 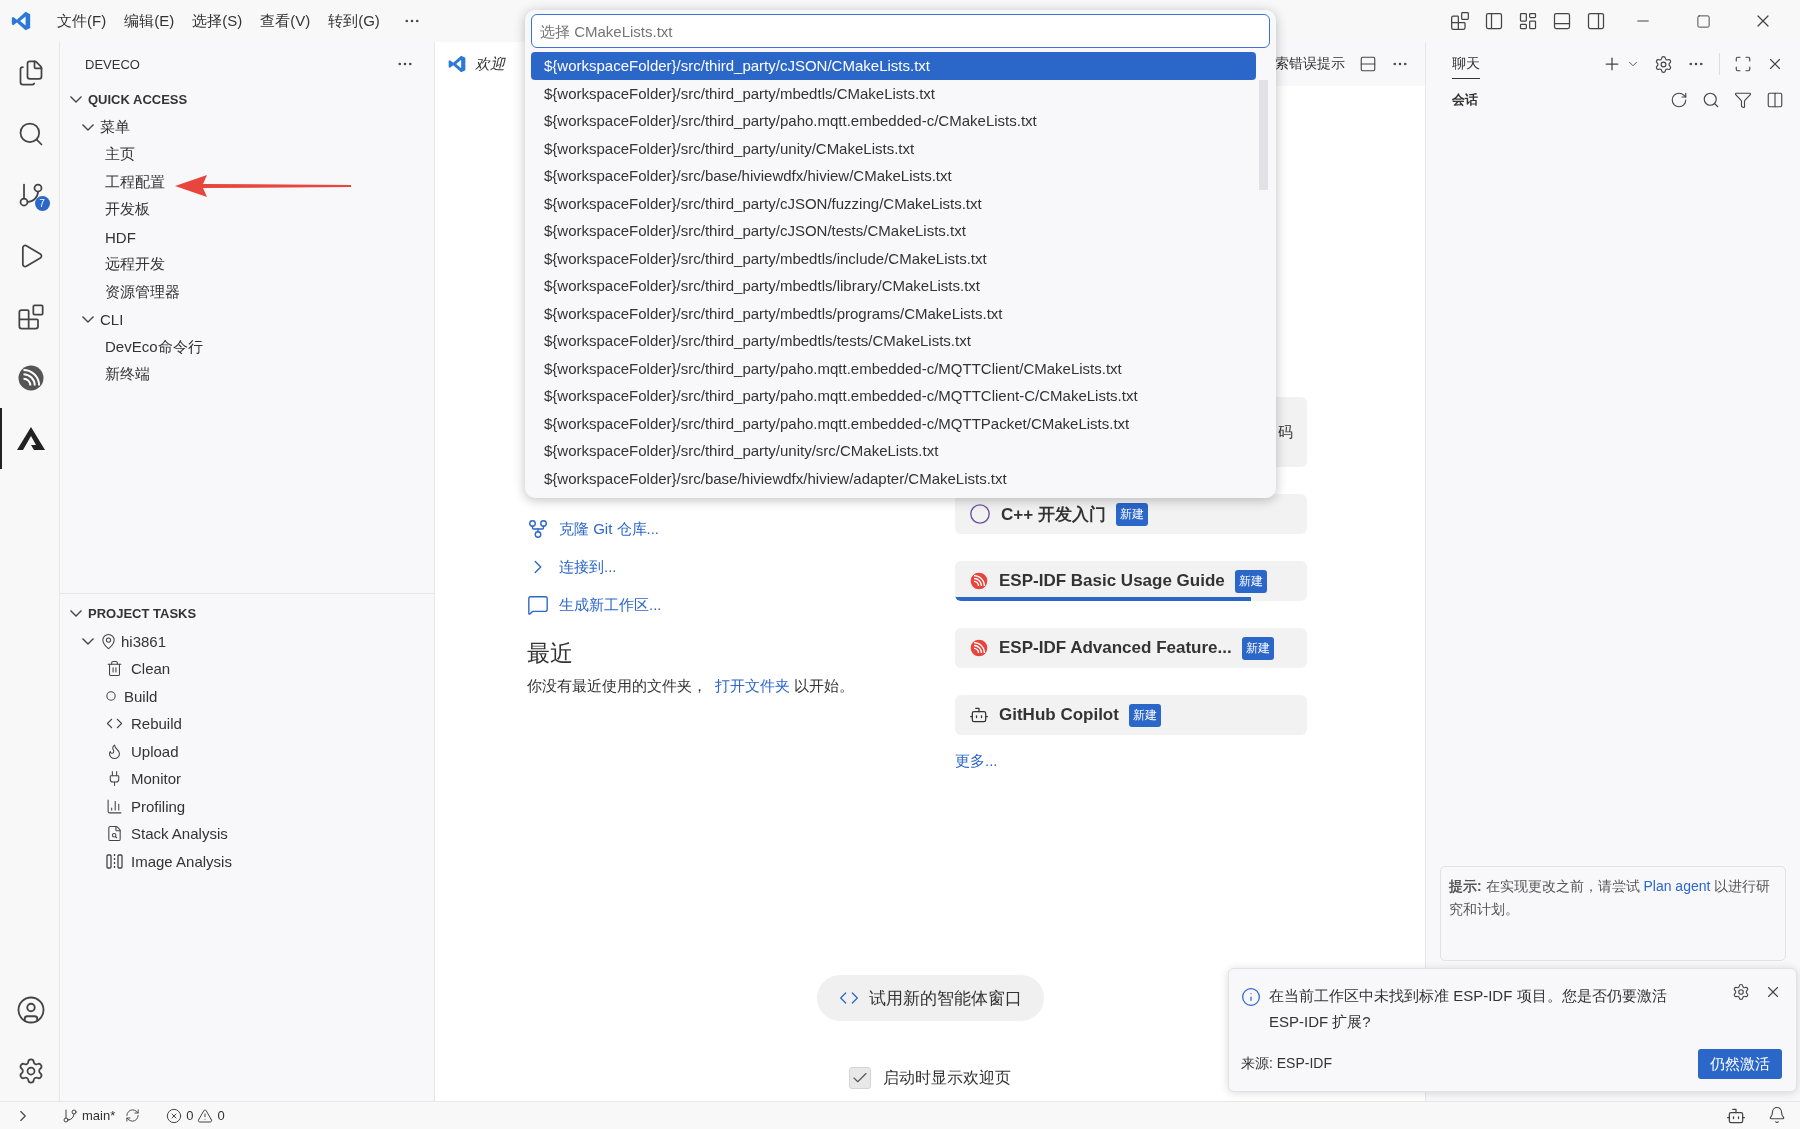 I want to click on branch-status: main*, so click(x=89, y=1115).